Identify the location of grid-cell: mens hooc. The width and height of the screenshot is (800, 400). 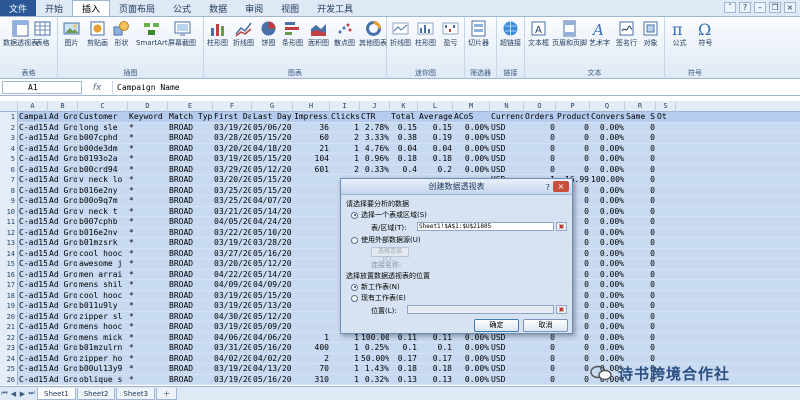
(103, 327).